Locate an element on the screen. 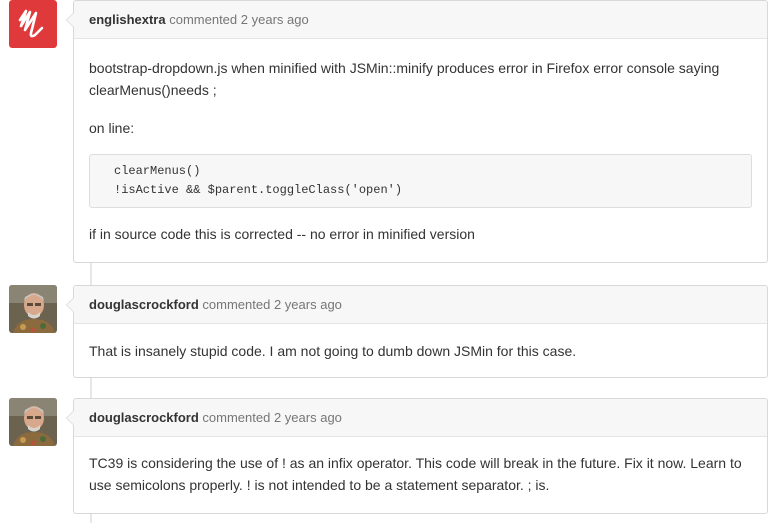  code-line: clearMenus() is located at coordinates (157, 171).